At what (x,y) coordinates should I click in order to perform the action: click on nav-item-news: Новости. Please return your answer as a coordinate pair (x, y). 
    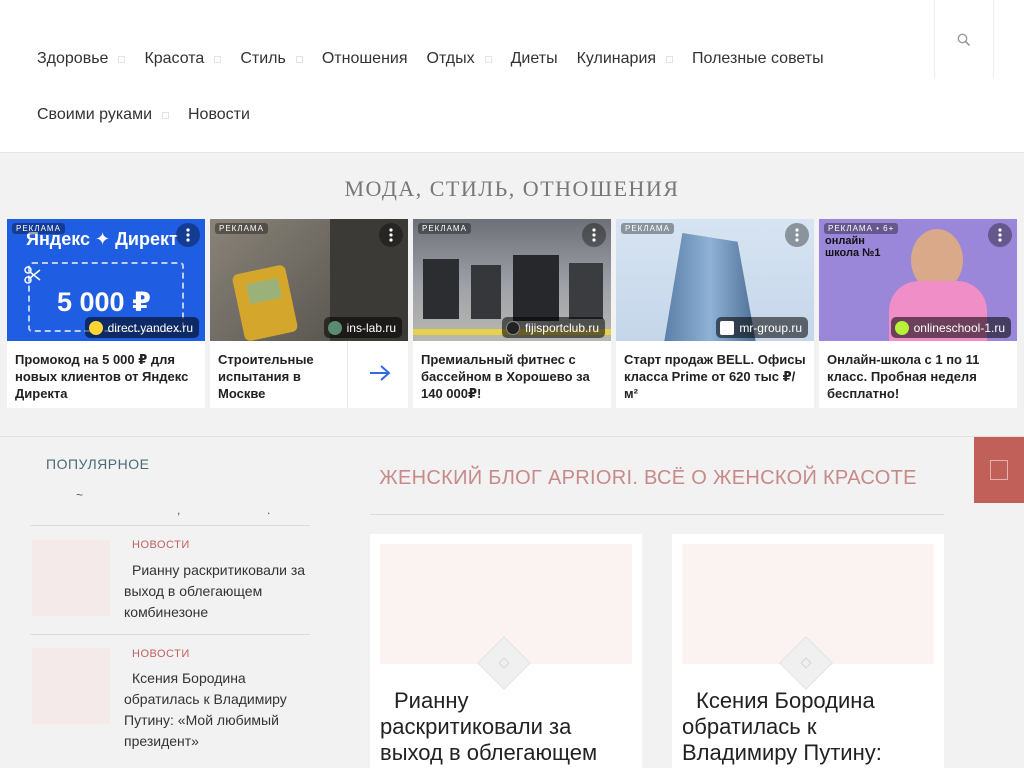
    Looking at the image, I should click on (219, 115).